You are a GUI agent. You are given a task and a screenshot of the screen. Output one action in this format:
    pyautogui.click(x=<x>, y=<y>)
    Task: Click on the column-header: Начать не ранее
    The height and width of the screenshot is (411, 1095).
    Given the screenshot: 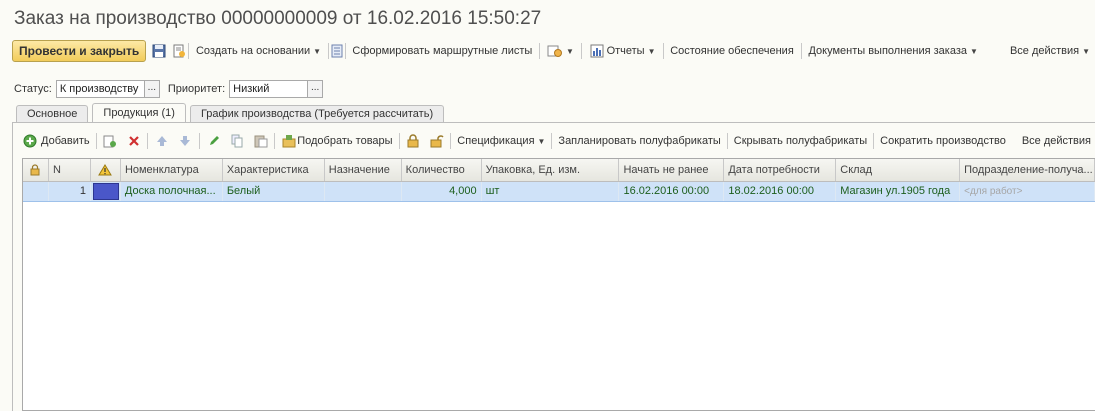 What is the action you would take?
    pyautogui.click(x=672, y=170)
    